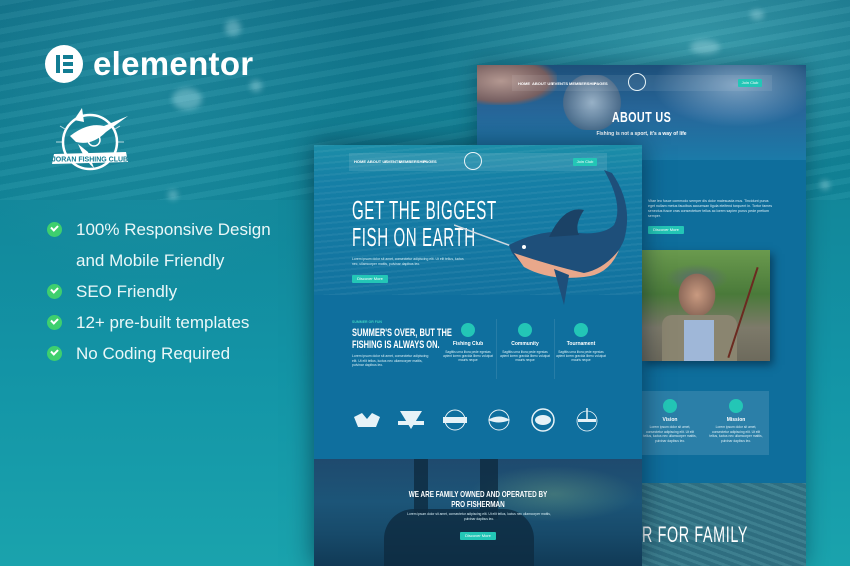  What do you see at coordinates (637, 82) in the screenshot?
I see `club-logo-icon` at bounding box center [637, 82].